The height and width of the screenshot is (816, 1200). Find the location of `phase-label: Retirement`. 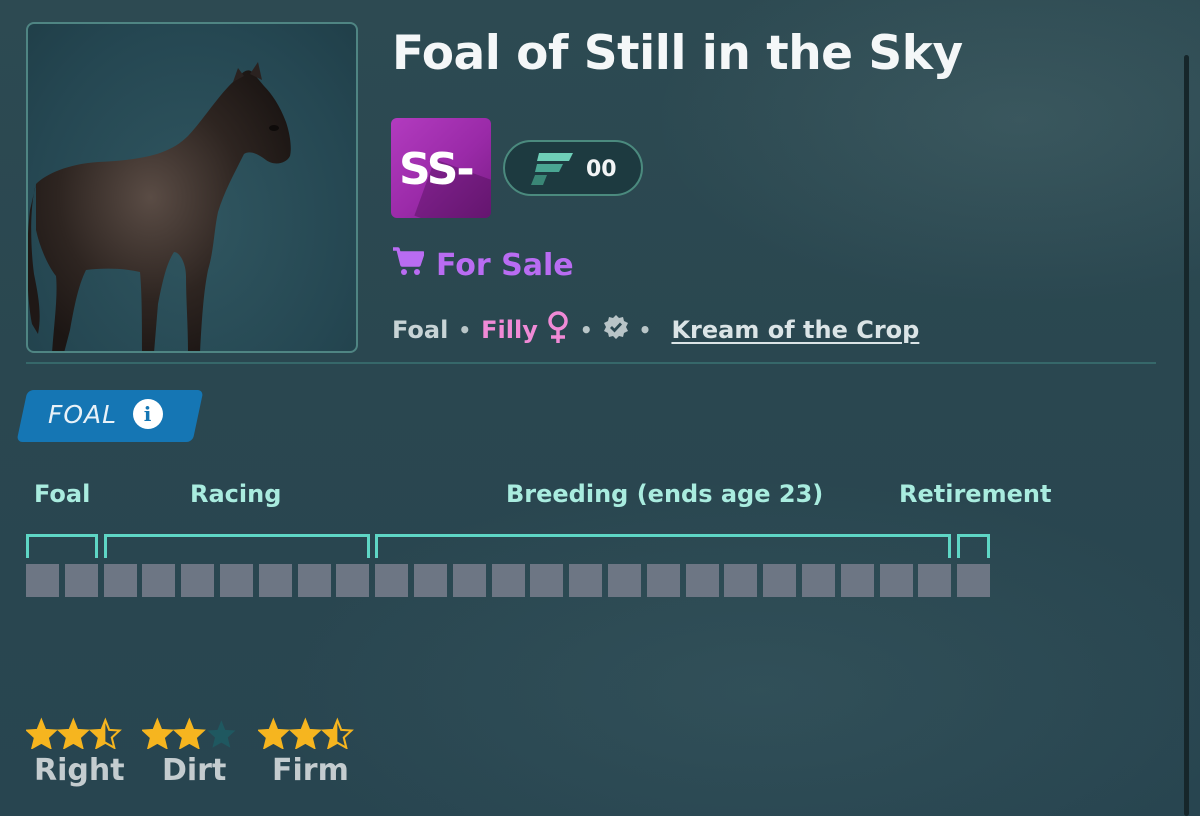

phase-label: Retirement is located at coordinates (975, 494).